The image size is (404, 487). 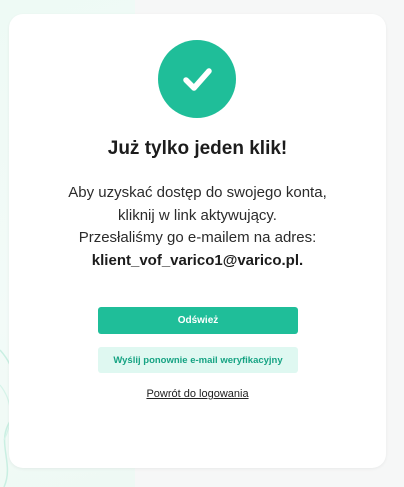 I want to click on page-title: Już tylko jeden klik!, so click(x=197, y=148).